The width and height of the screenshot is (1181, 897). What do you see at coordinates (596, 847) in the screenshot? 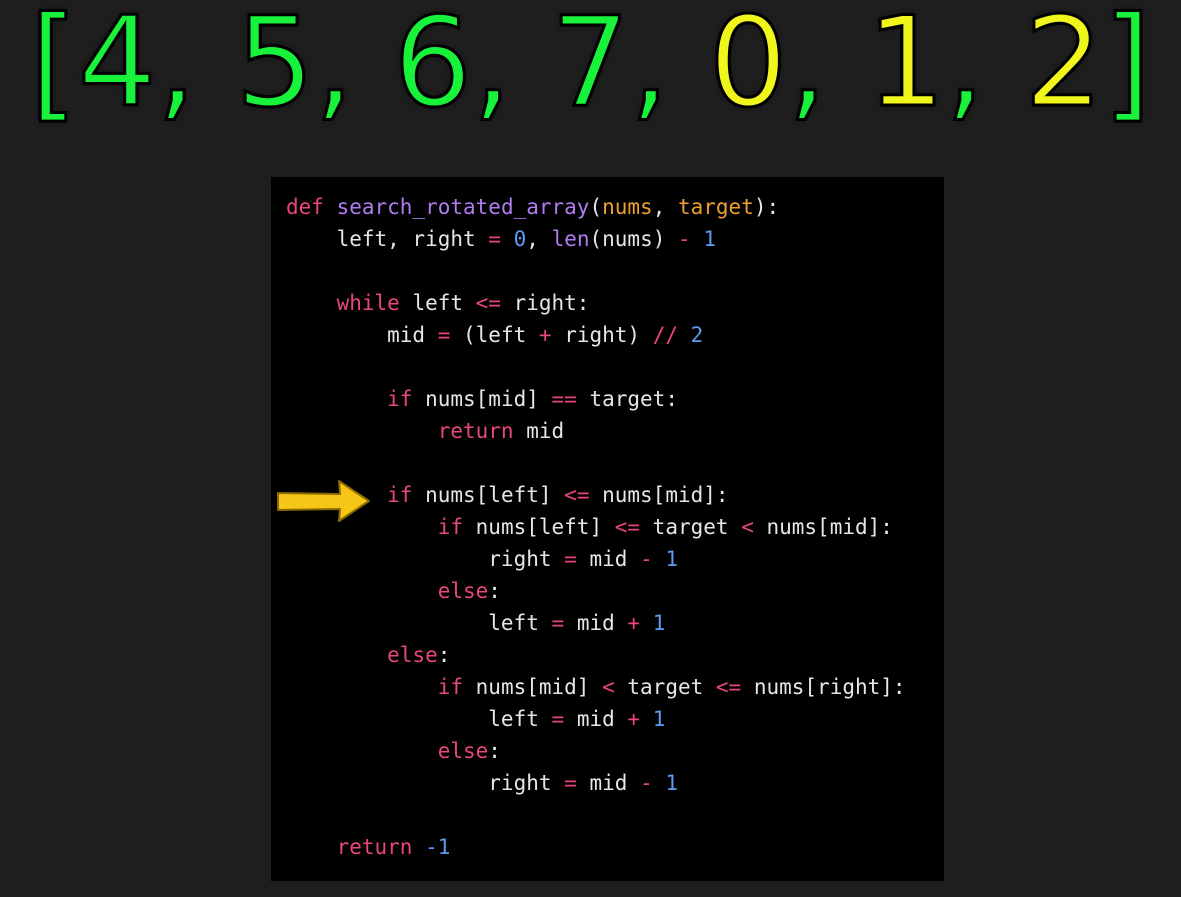
I see `code-line: return -1` at bounding box center [596, 847].